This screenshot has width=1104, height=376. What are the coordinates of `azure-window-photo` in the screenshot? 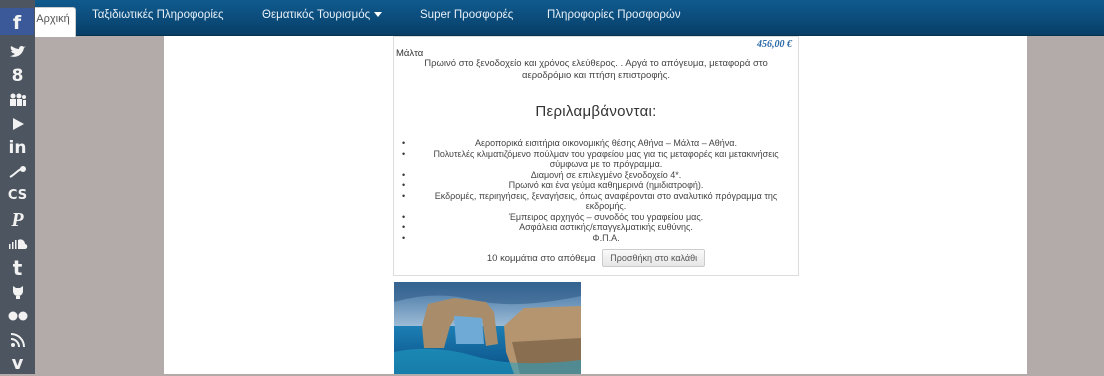 It's located at (487, 328).